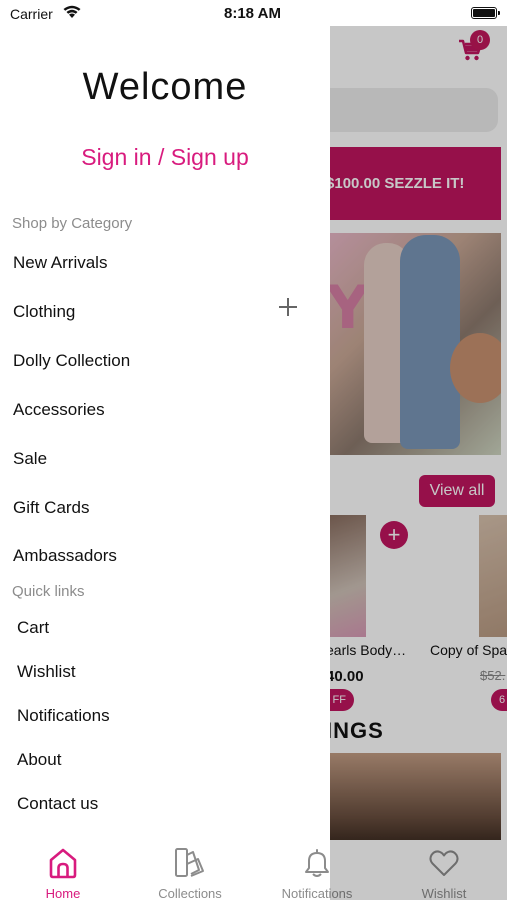 Image resolution: width=507 pixels, height=900 pixels. I want to click on tab-home: Home, so click(63, 873).